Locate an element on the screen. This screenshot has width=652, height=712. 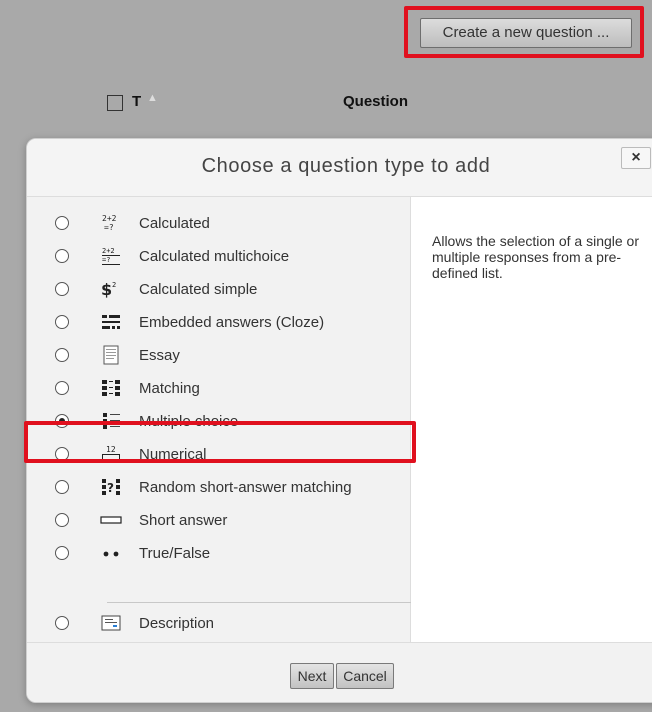
option-label: Embedded answers (Cloze) is located at coordinates (232, 322).